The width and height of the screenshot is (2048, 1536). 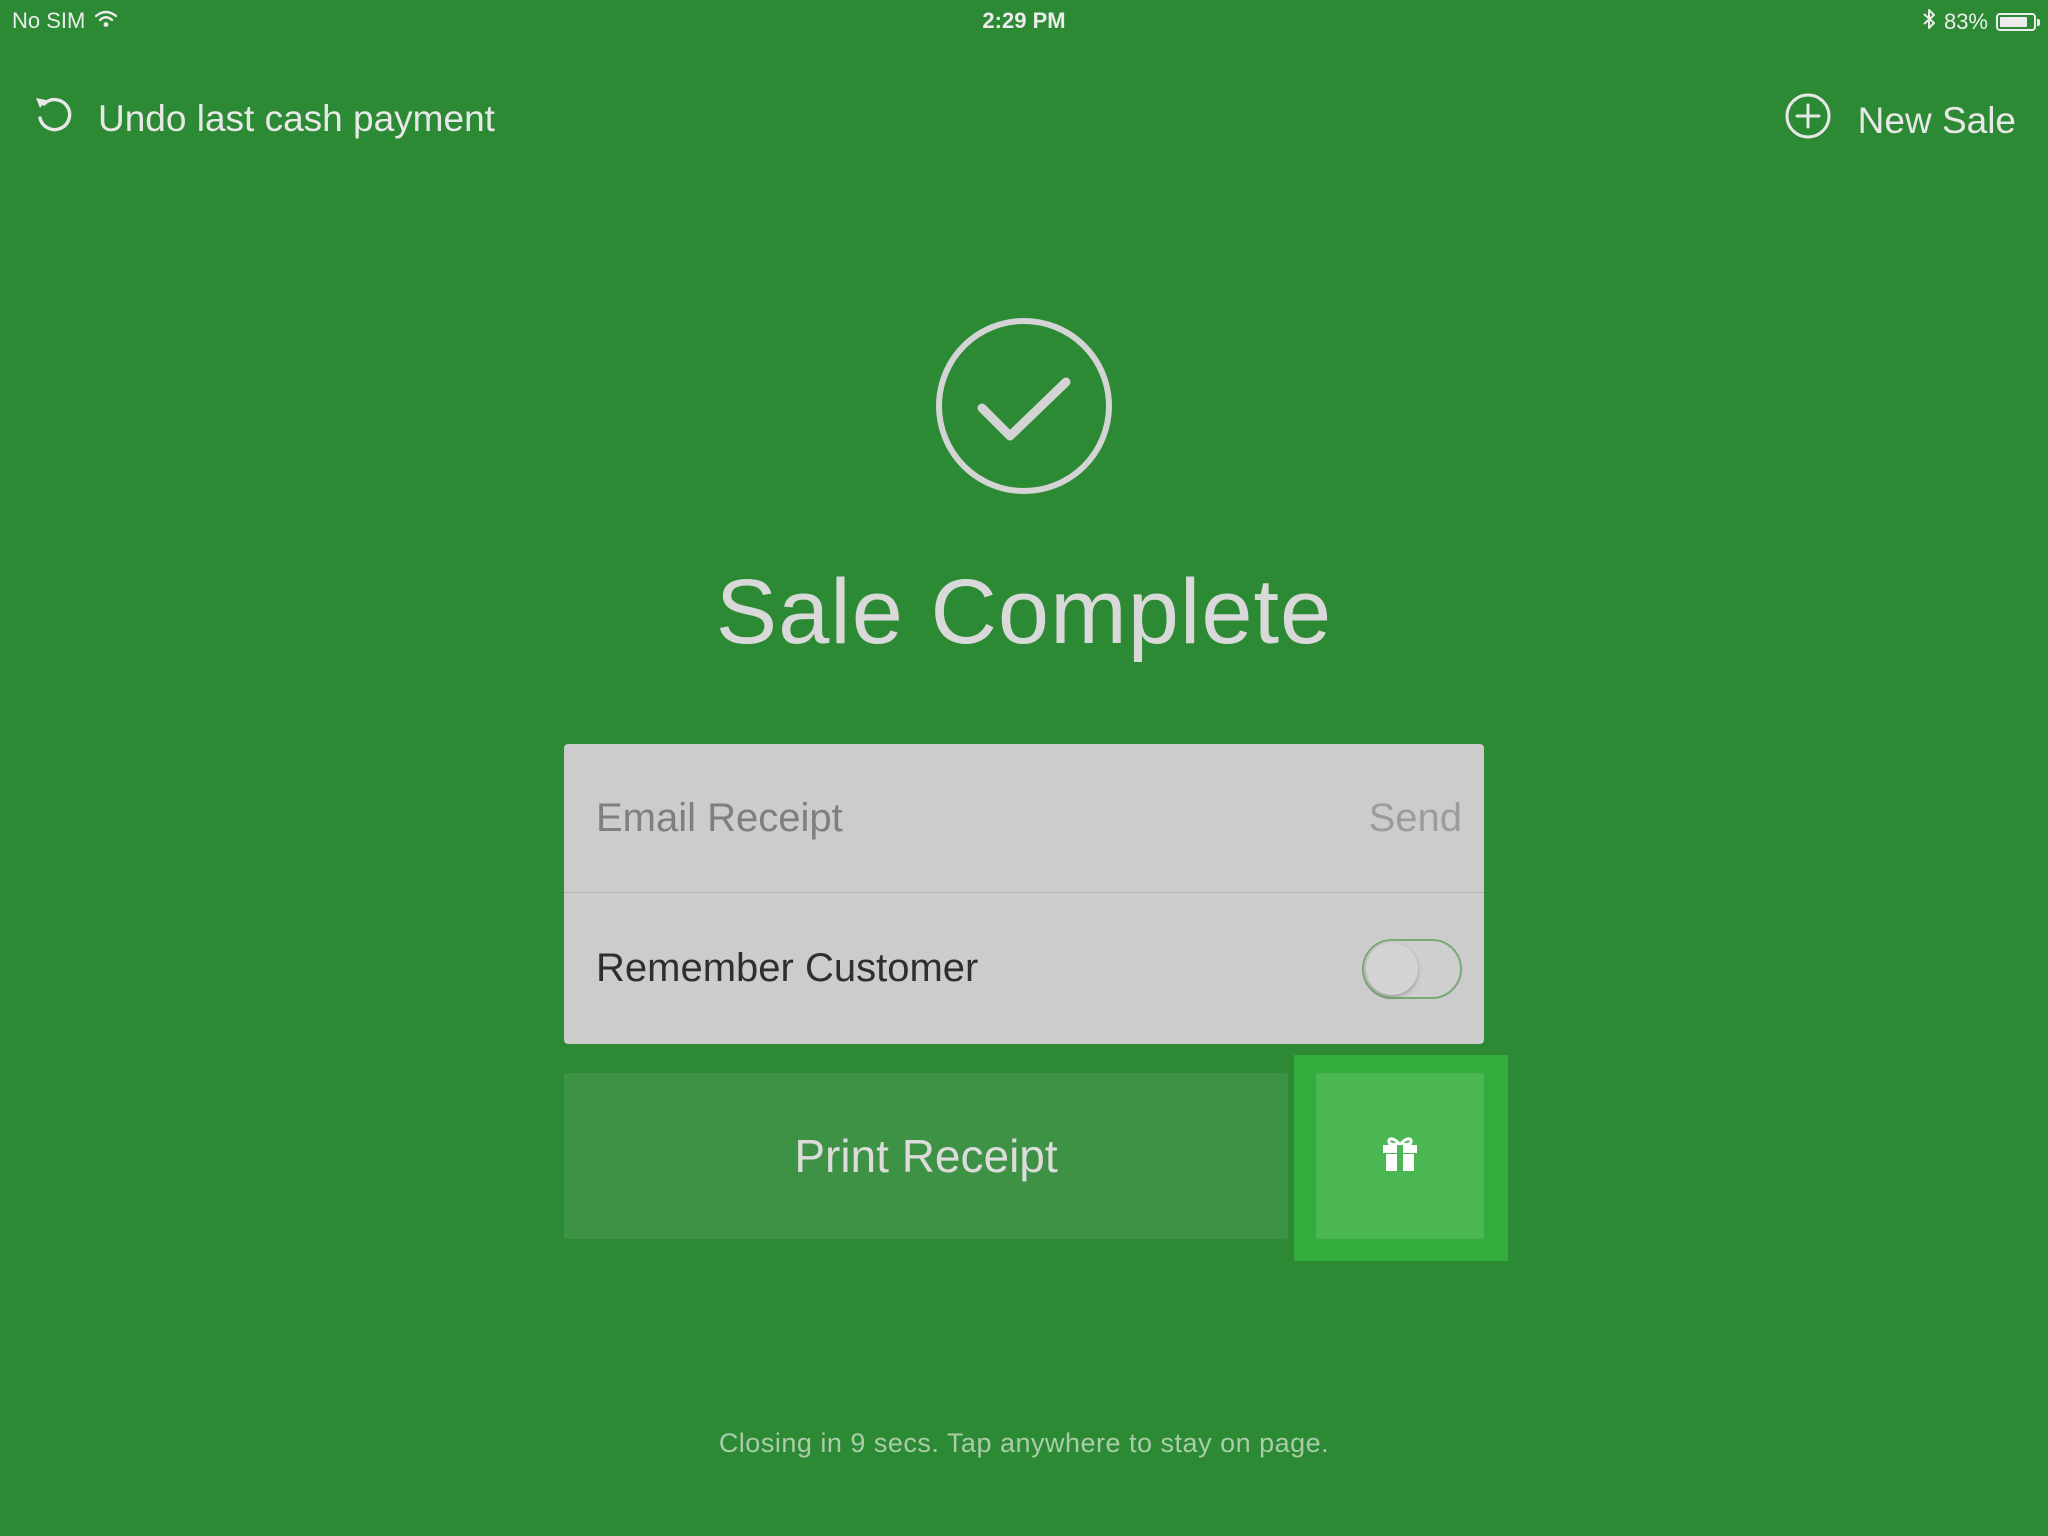 I want to click on remember-customer-toggle, so click(x=1412, y=968).